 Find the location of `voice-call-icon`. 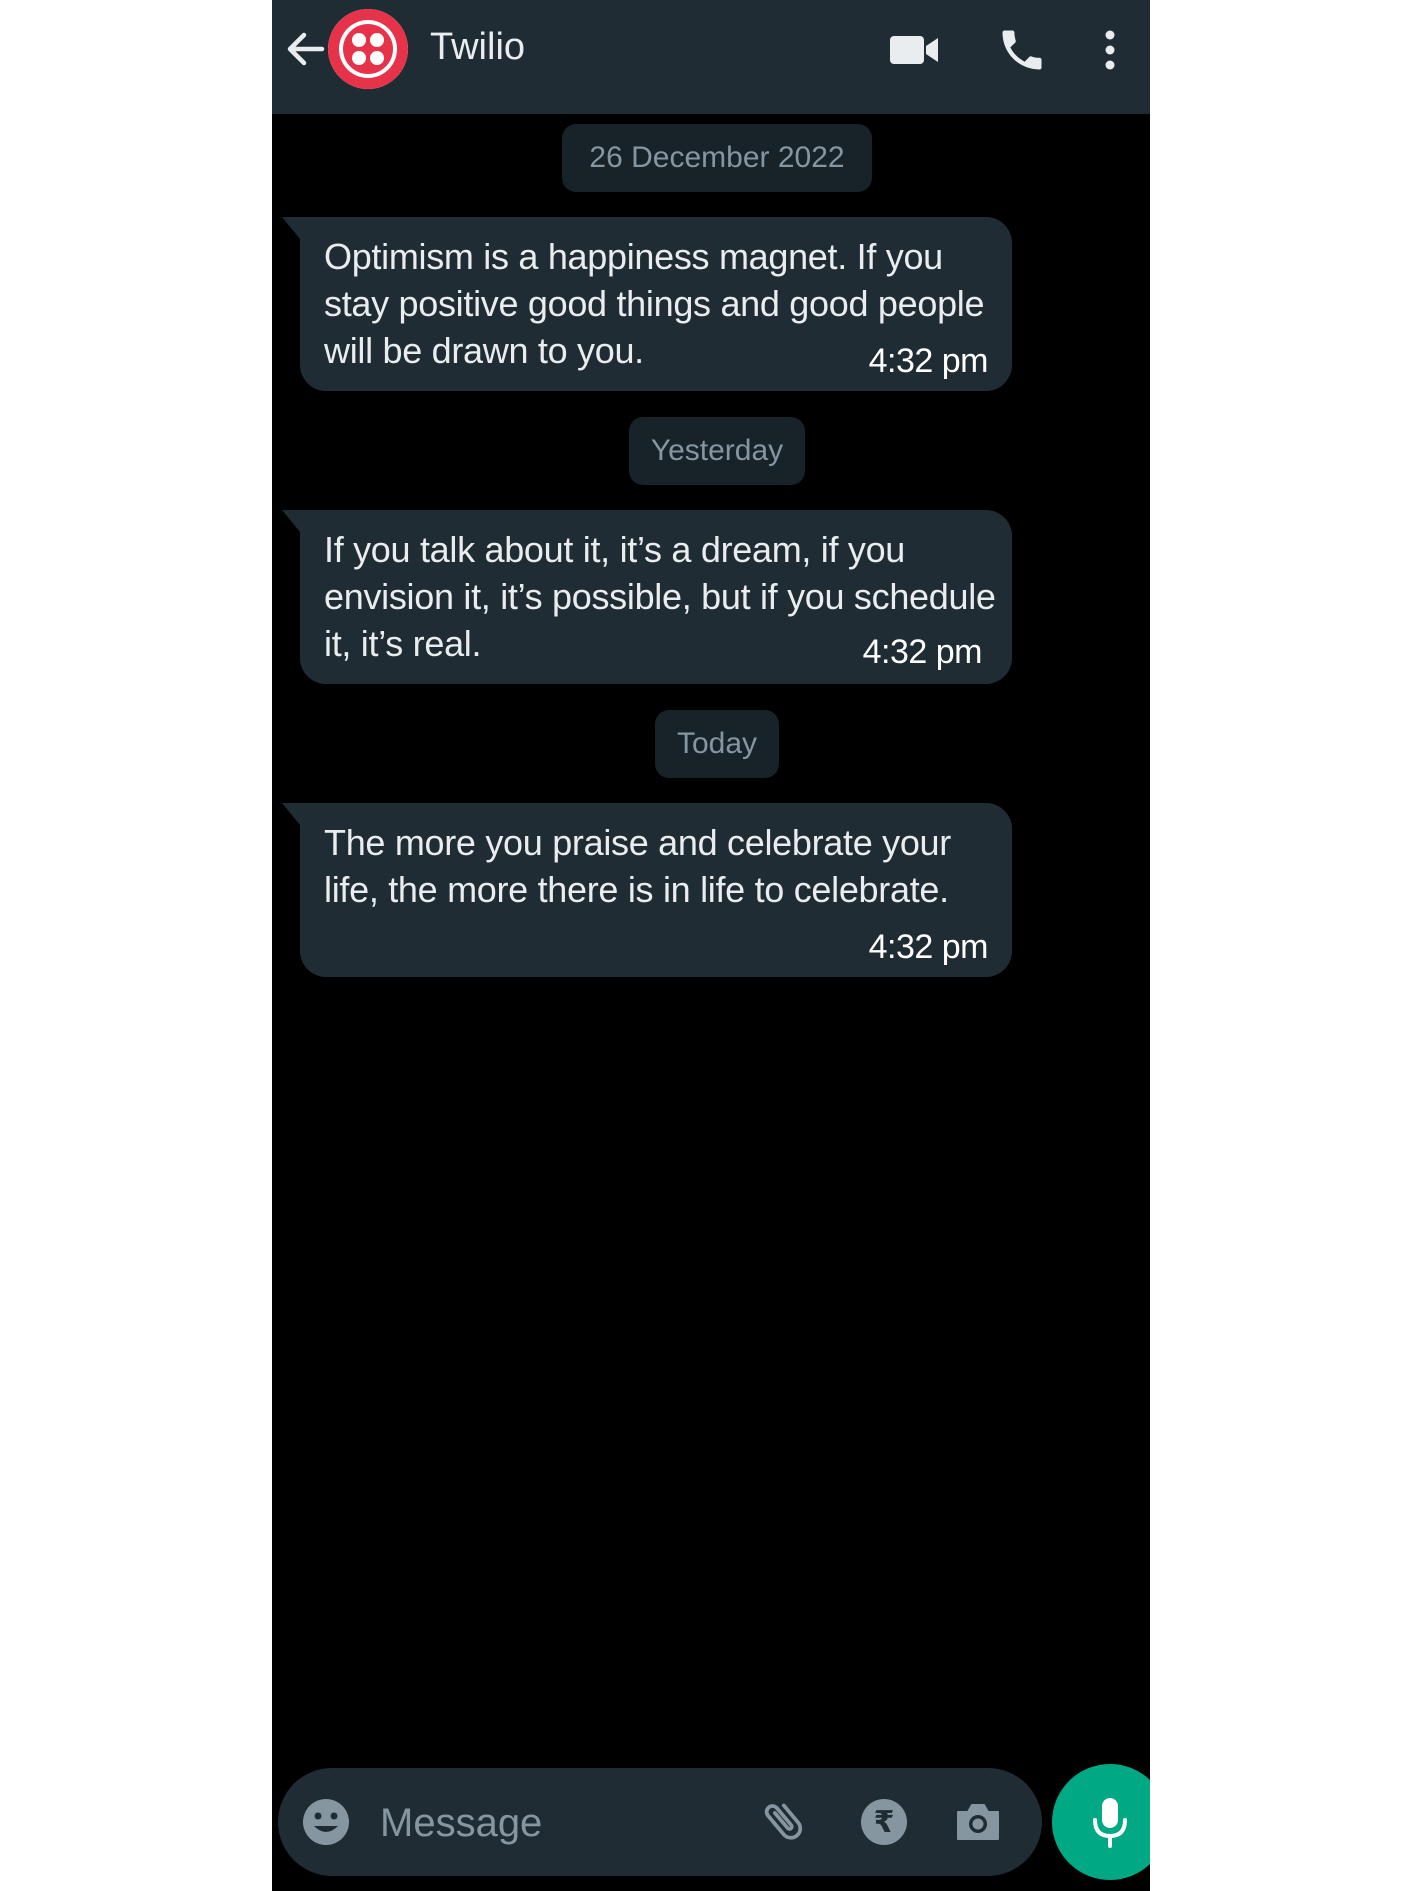

voice-call-icon is located at coordinates (1022, 50).